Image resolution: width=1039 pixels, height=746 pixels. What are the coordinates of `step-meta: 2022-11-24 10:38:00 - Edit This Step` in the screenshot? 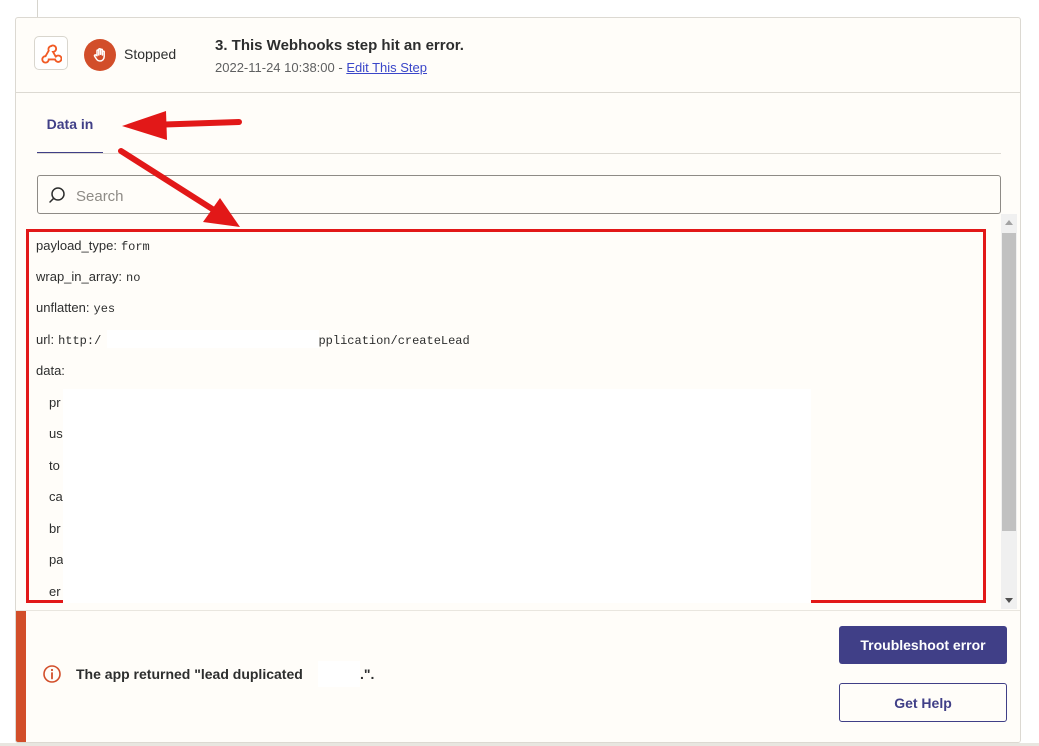 It's located at (321, 67).